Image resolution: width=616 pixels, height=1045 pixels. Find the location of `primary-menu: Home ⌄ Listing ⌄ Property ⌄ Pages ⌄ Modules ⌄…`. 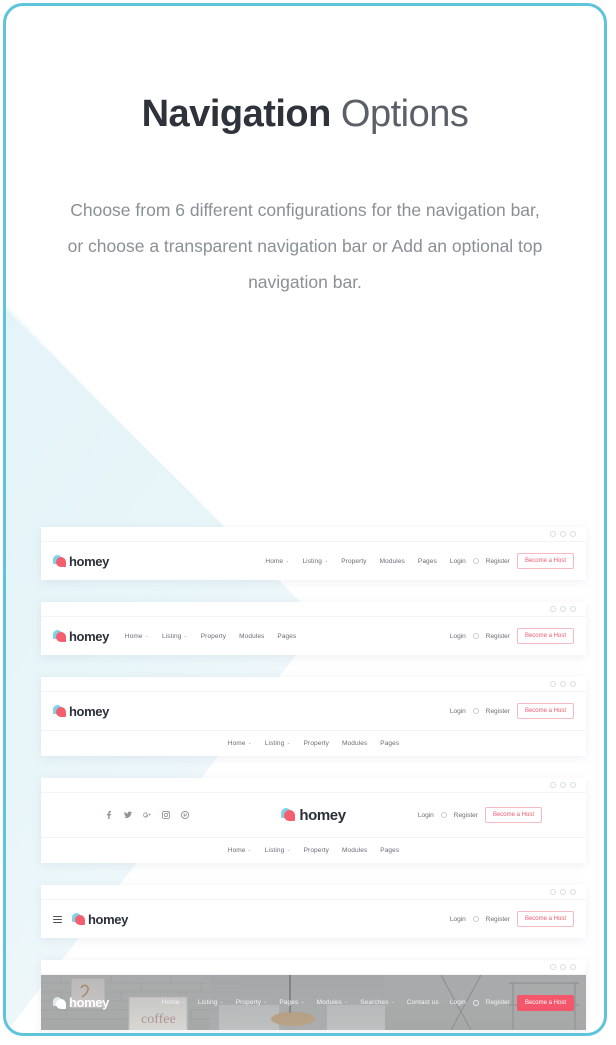

primary-menu: Home ⌄ Listing ⌄ Property ⌄ Pages ⌄ Modules ⌄… is located at coordinates (300, 1002).